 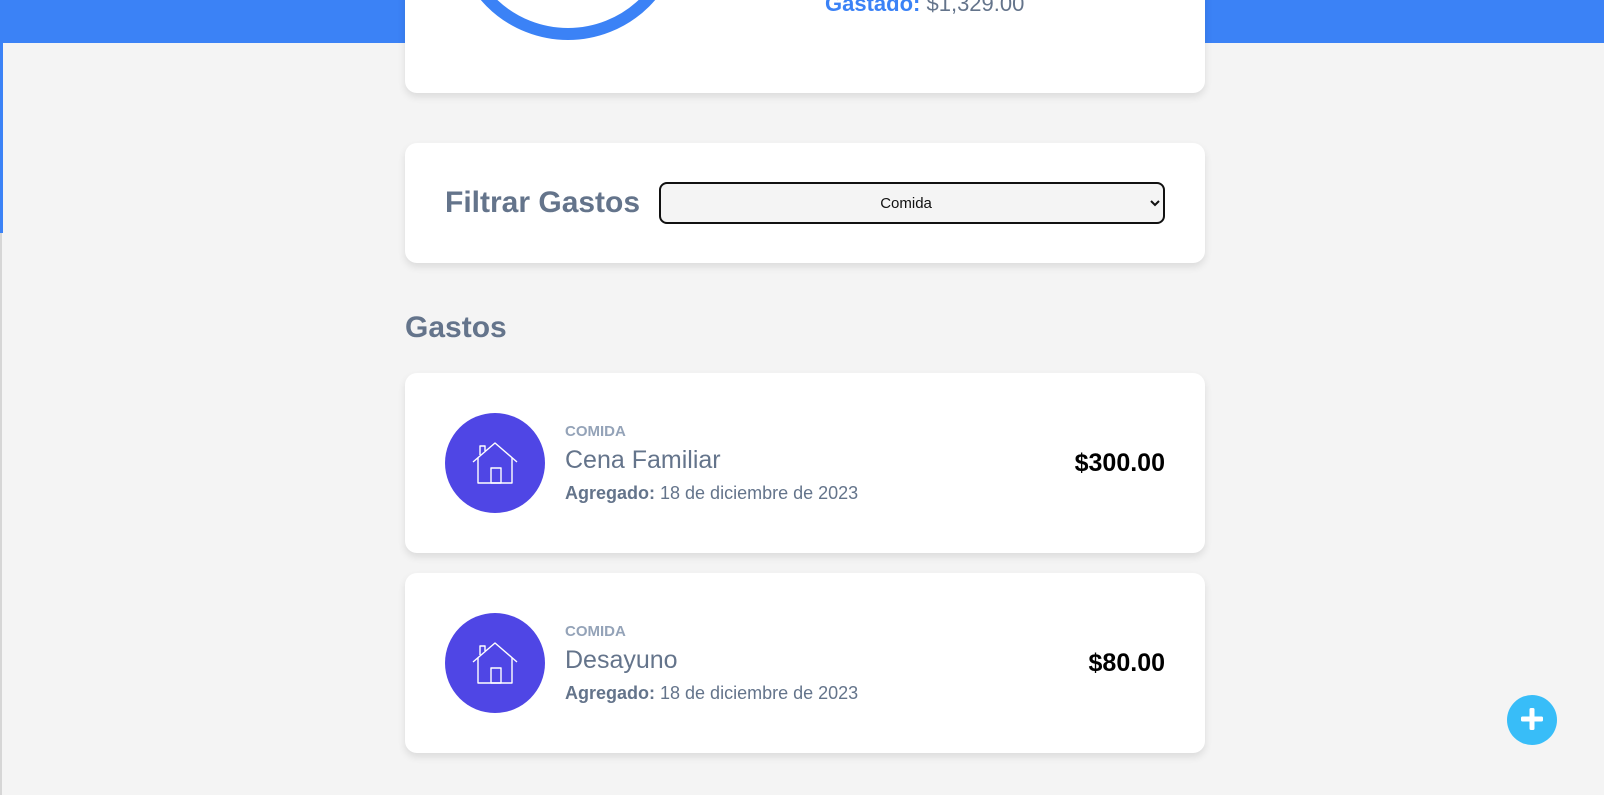 What do you see at coordinates (975, 8) in the screenshot?
I see `spent-value: $1,329.00` at bounding box center [975, 8].